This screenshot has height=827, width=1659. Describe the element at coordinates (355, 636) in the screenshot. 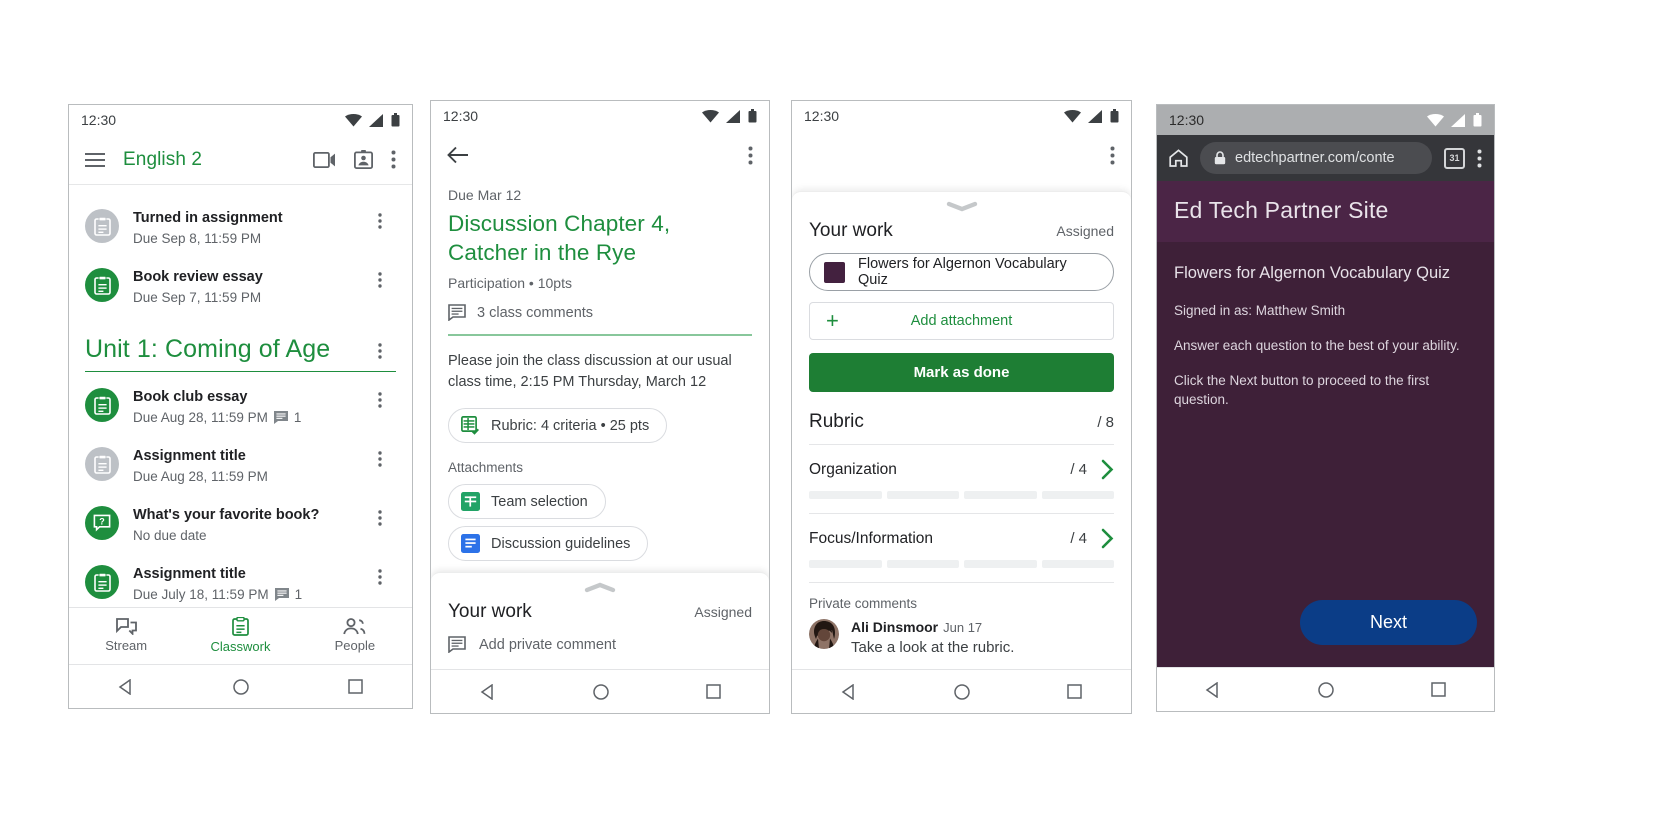

I see `tab-people: People` at that location.